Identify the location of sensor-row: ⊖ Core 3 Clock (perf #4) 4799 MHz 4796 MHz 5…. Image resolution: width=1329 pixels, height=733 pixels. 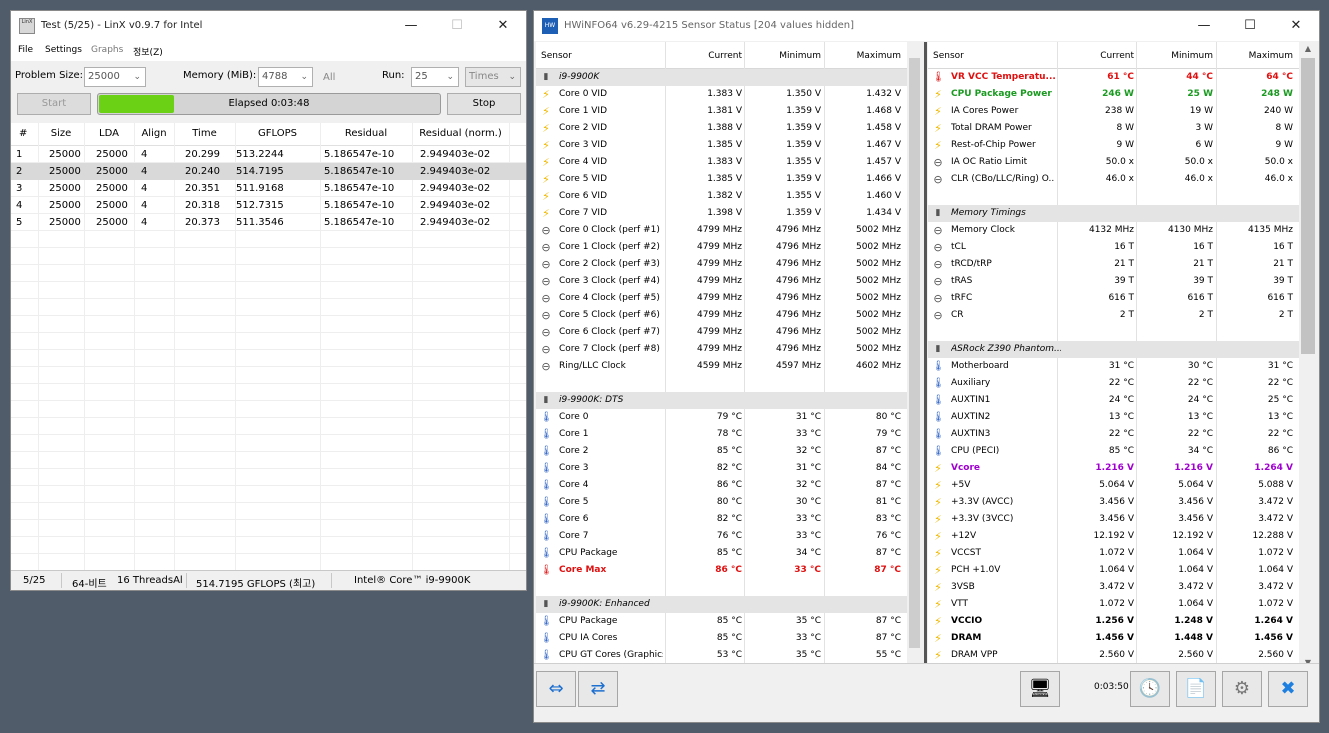
(721, 281).